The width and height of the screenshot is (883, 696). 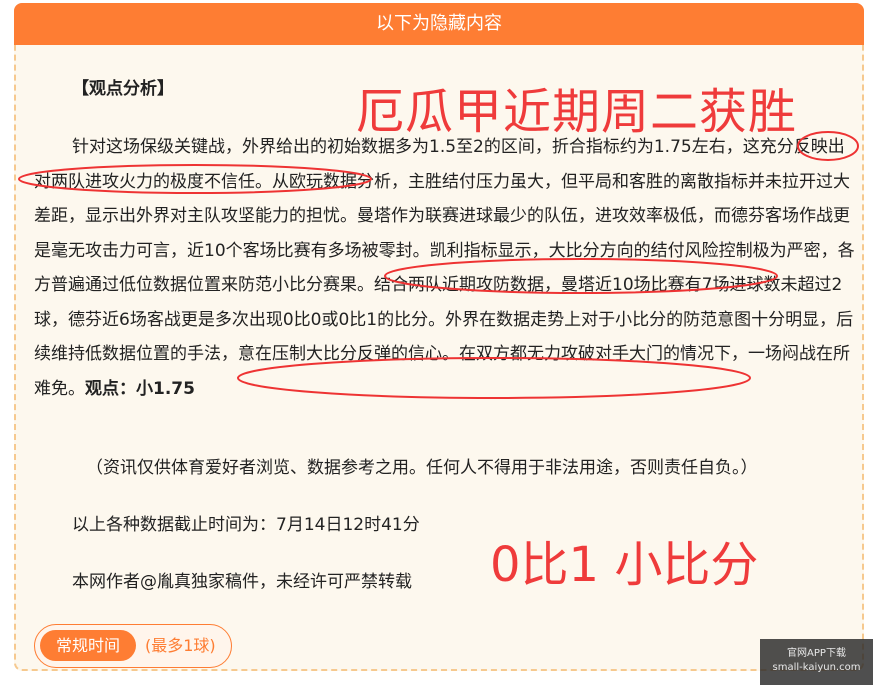 What do you see at coordinates (246, 525) in the screenshot?
I see `deadline-text: 以上各种数据截止时间为：7月14日12时41分` at bounding box center [246, 525].